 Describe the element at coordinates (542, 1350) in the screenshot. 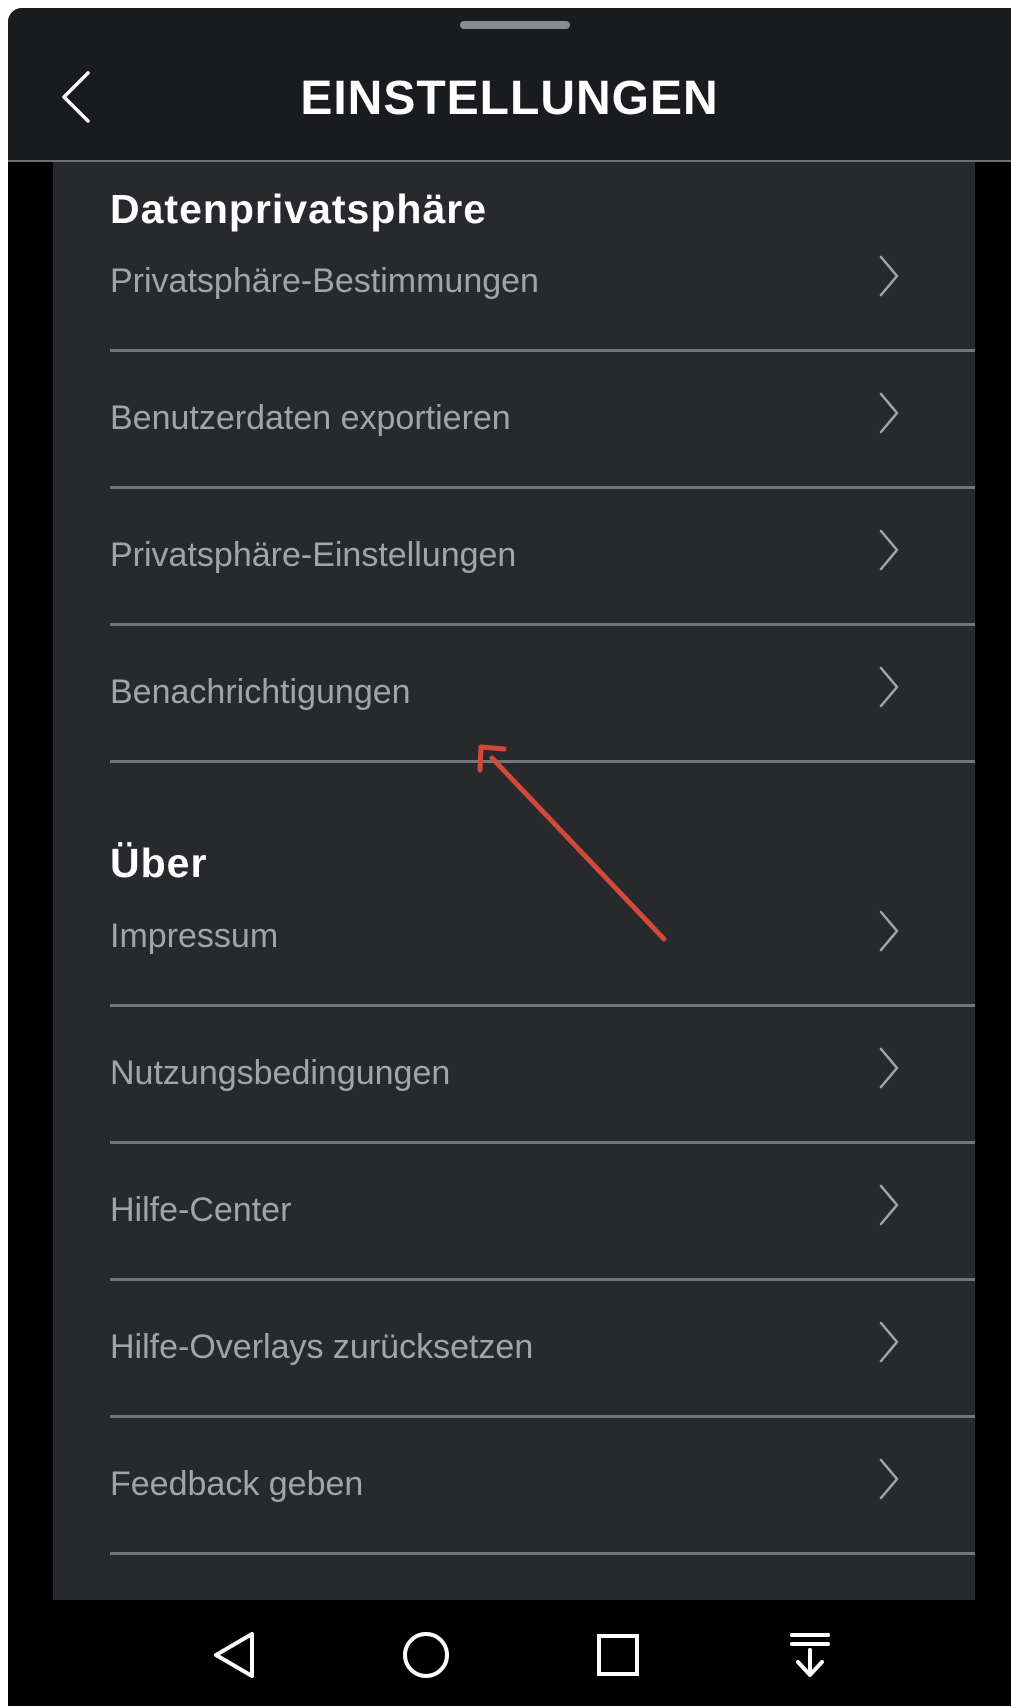

I see `list-item-reset-help-overlays: Hilfe-Overlays zurücksetzen` at that location.